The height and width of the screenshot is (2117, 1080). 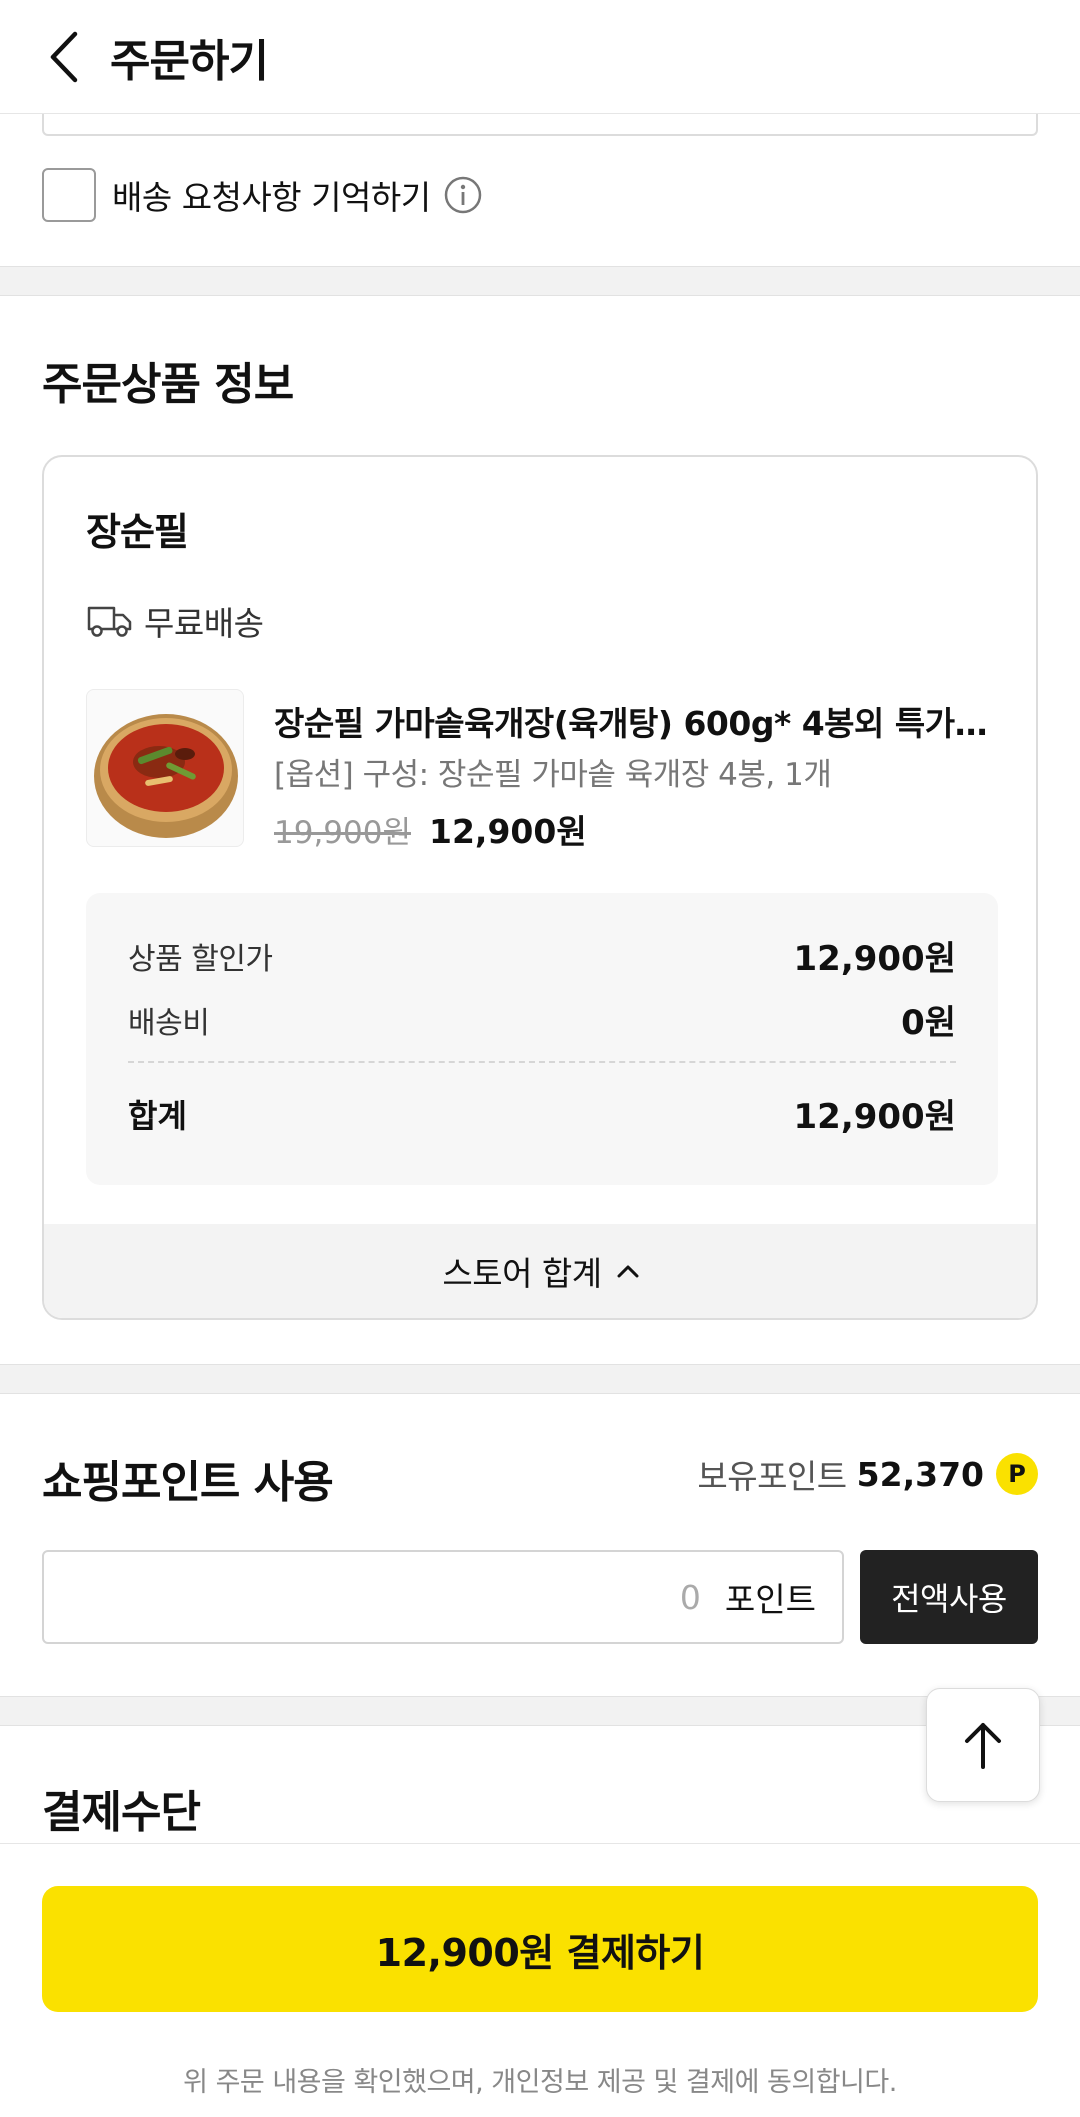 I want to click on shipping-fee-label: 배송비, so click(x=169, y=1023).